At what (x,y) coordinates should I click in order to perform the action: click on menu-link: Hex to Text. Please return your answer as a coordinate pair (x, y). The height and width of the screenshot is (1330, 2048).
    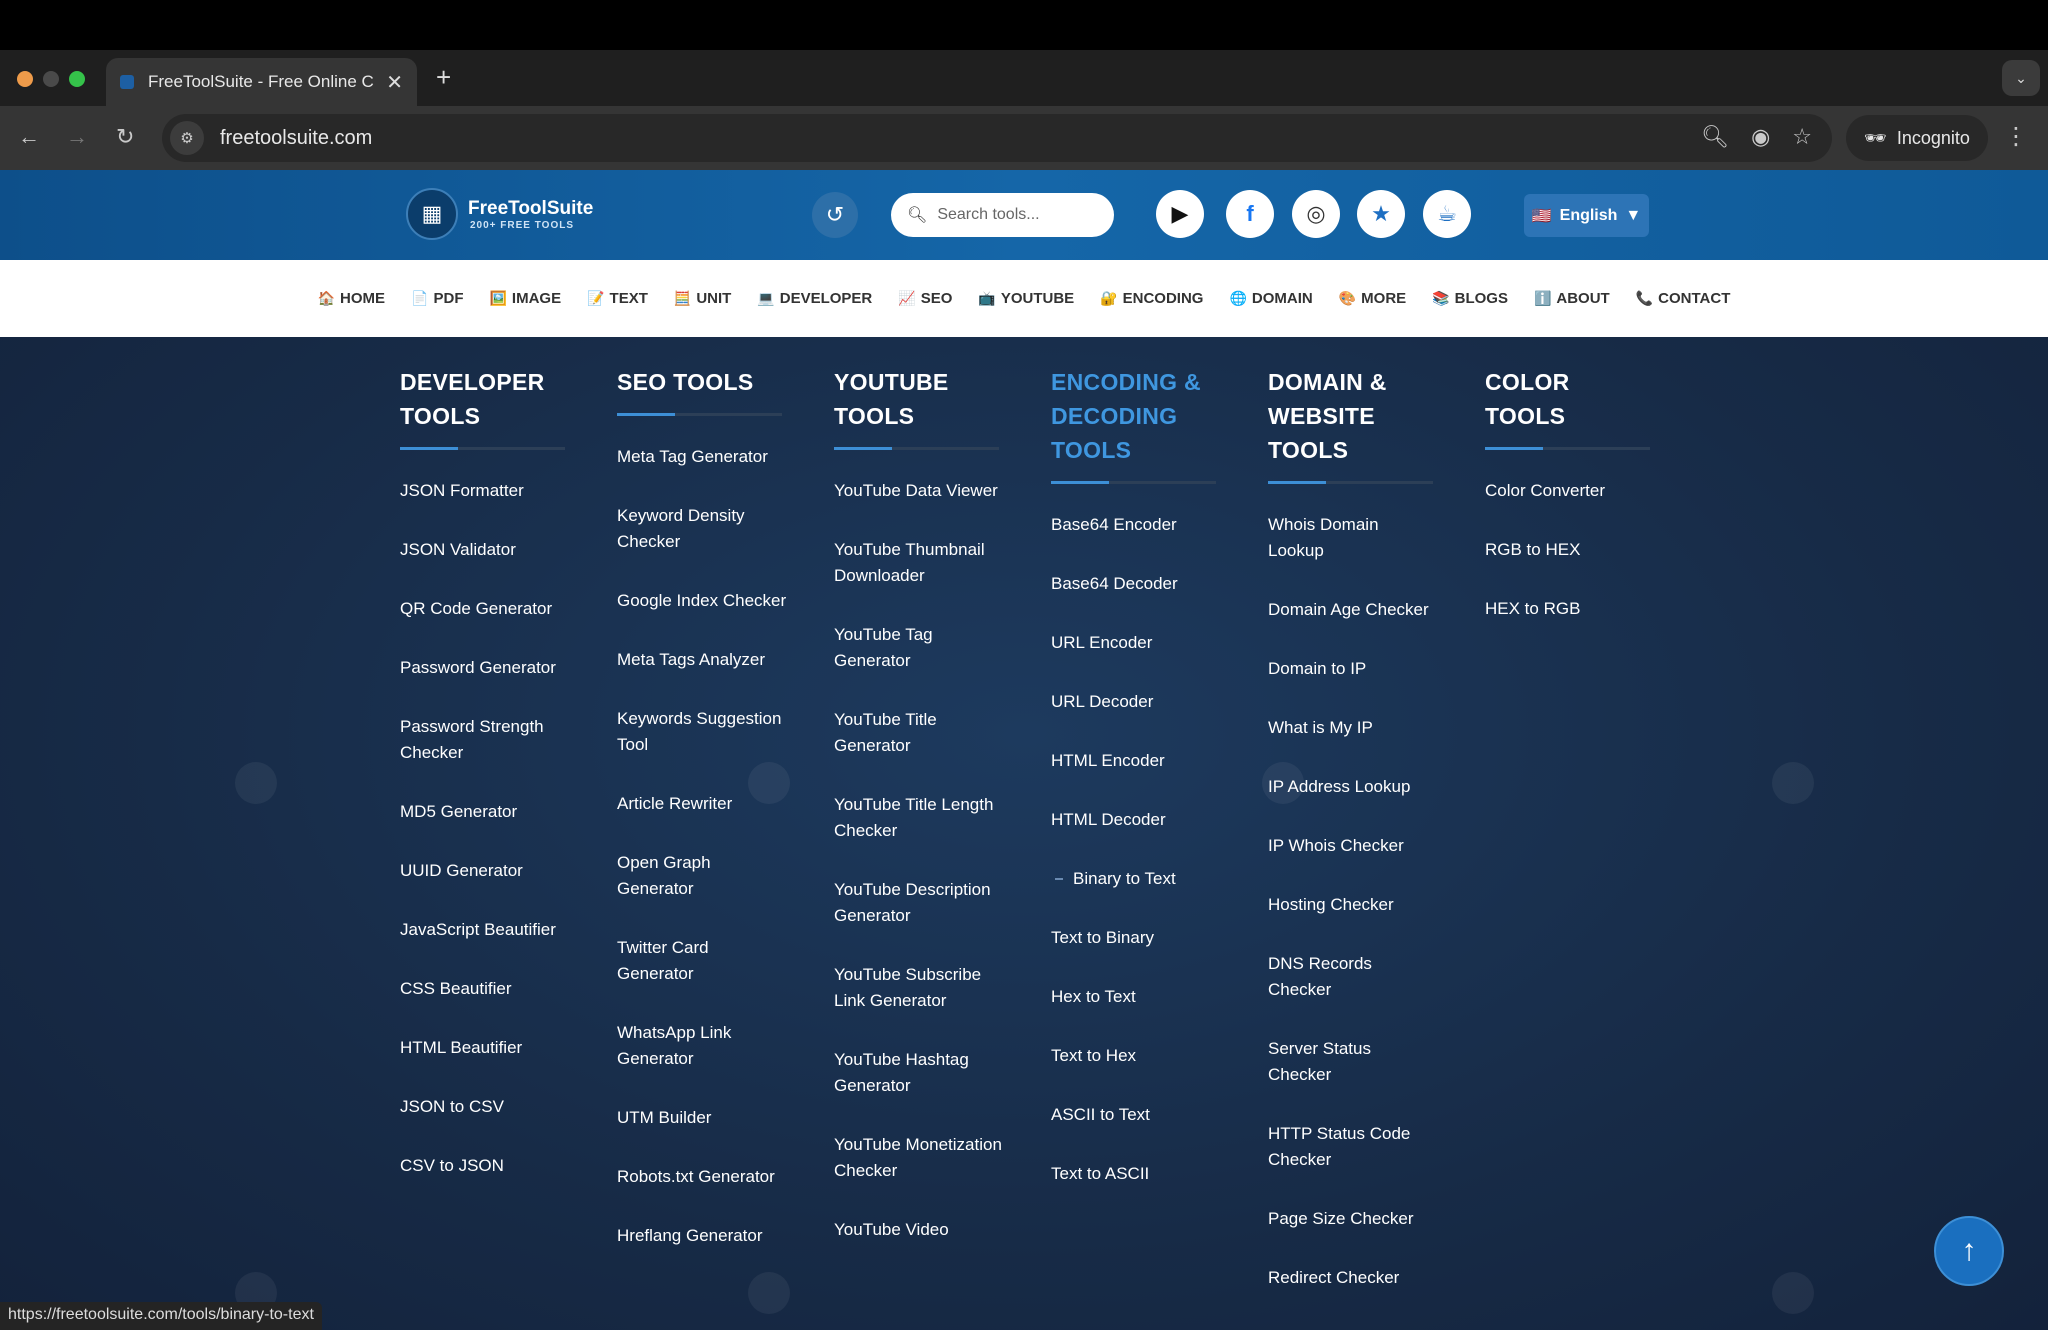
    Looking at the image, I should click on (1136, 997).